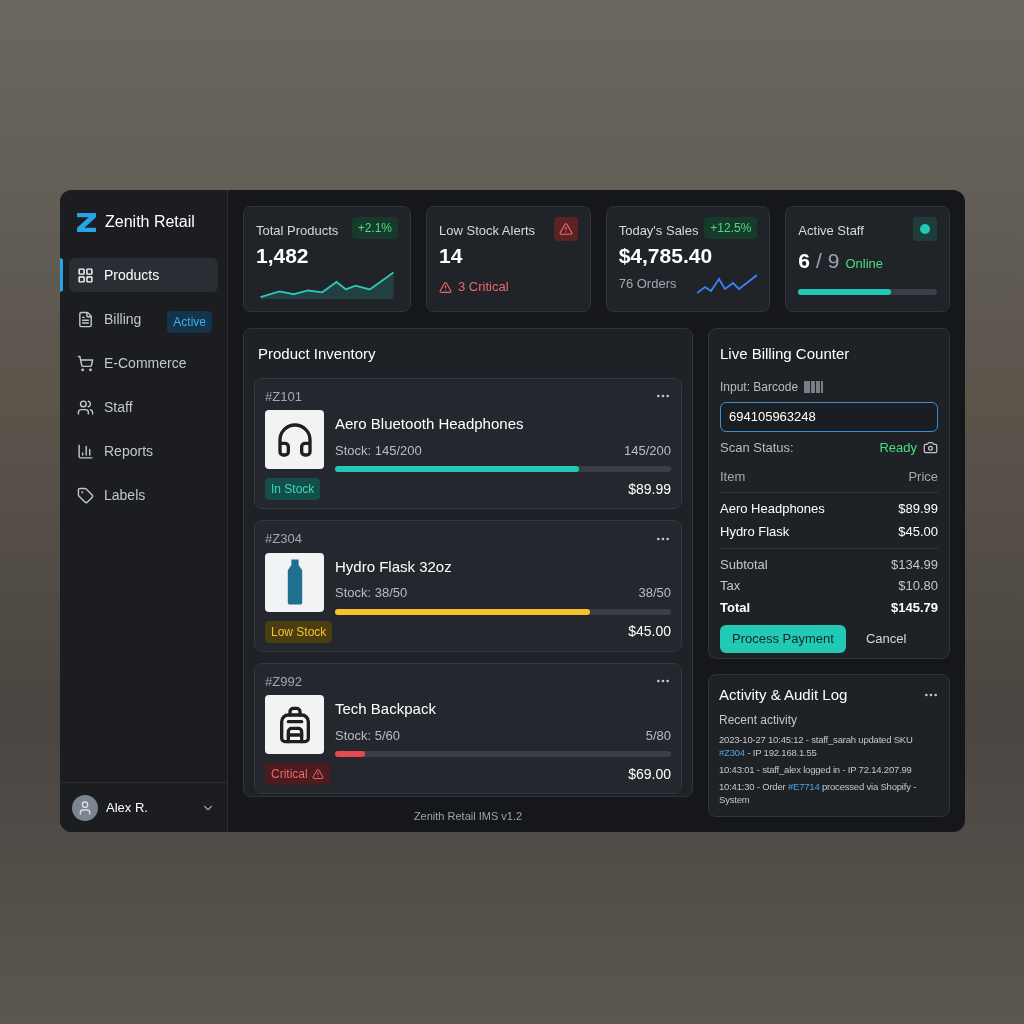  Describe the element at coordinates (430, 424) in the screenshot. I see `product-name: Aero Bluetooth Headphones` at that location.